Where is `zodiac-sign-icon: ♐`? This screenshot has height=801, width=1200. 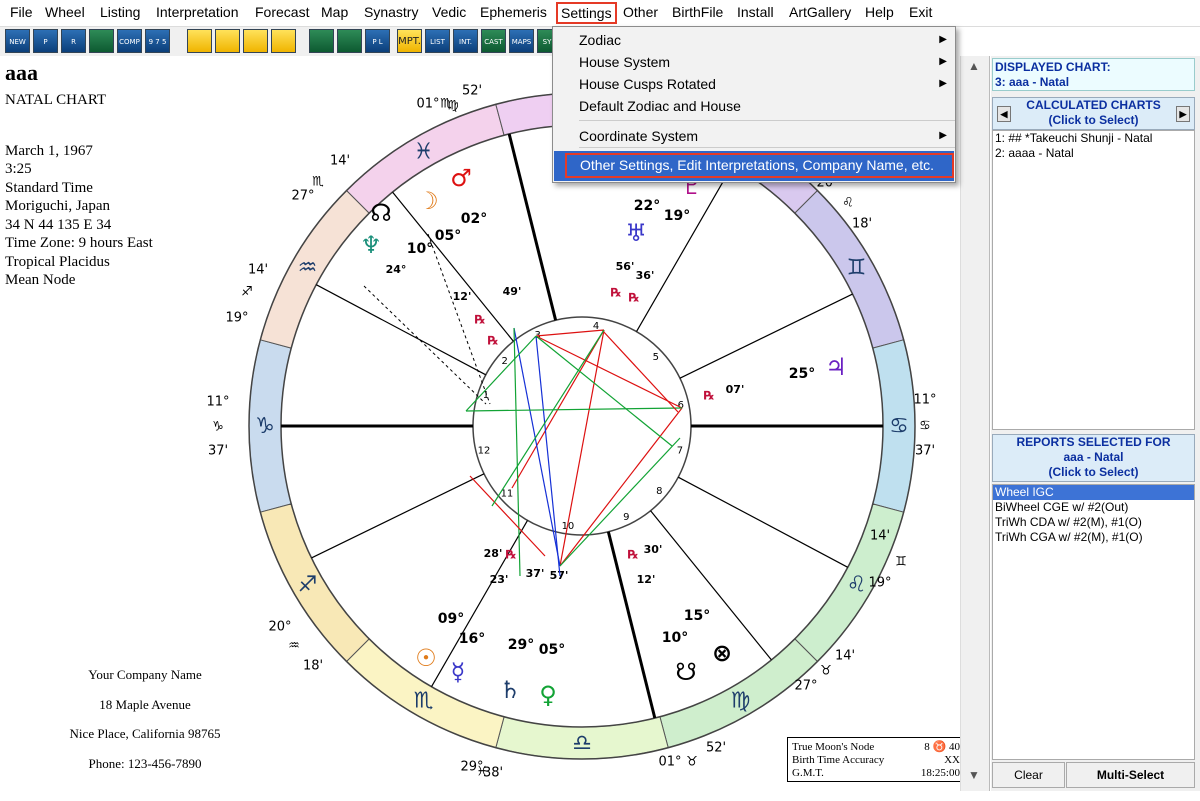
zodiac-sign-icon: ♐ is located at coordinates (308, 585).